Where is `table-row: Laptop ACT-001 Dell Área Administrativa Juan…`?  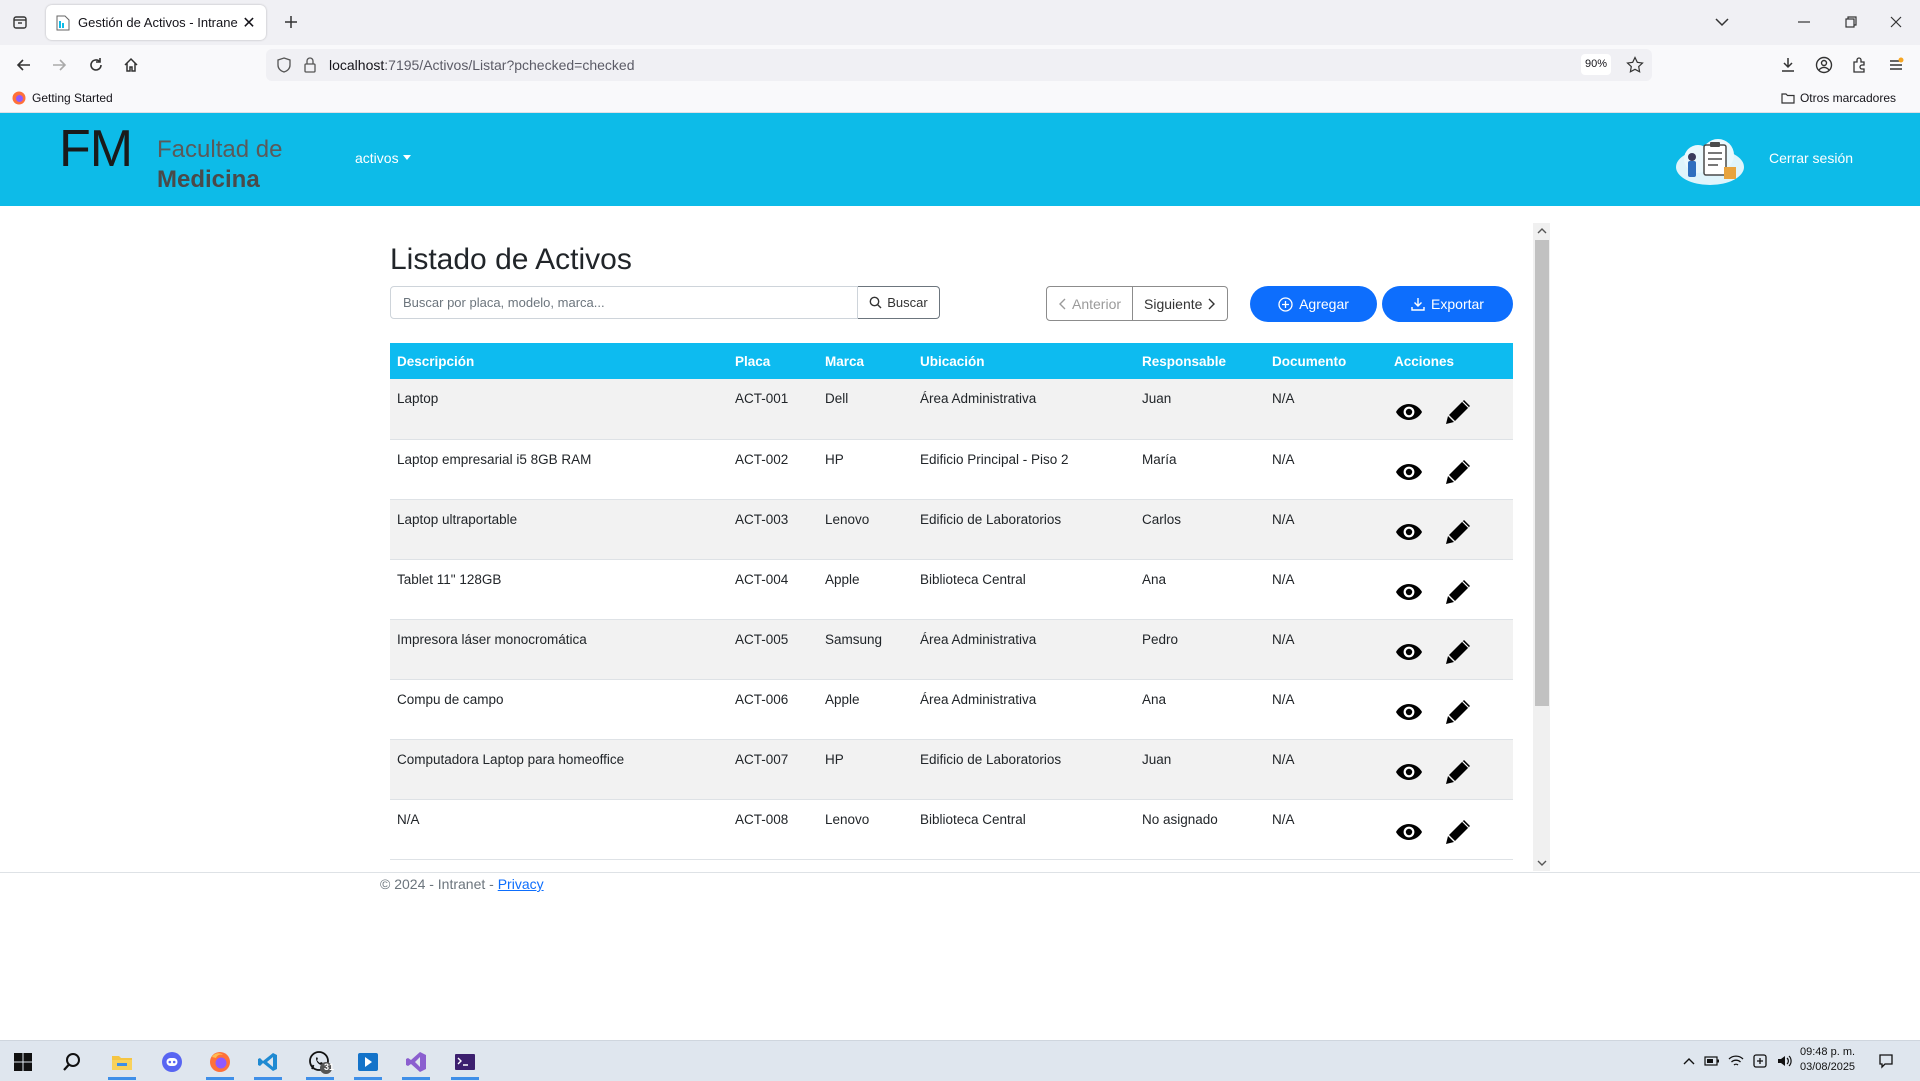
table-row: Laptop ACT-001 Dell Área Administrativa Juan… is located at coordinates (951, 409).